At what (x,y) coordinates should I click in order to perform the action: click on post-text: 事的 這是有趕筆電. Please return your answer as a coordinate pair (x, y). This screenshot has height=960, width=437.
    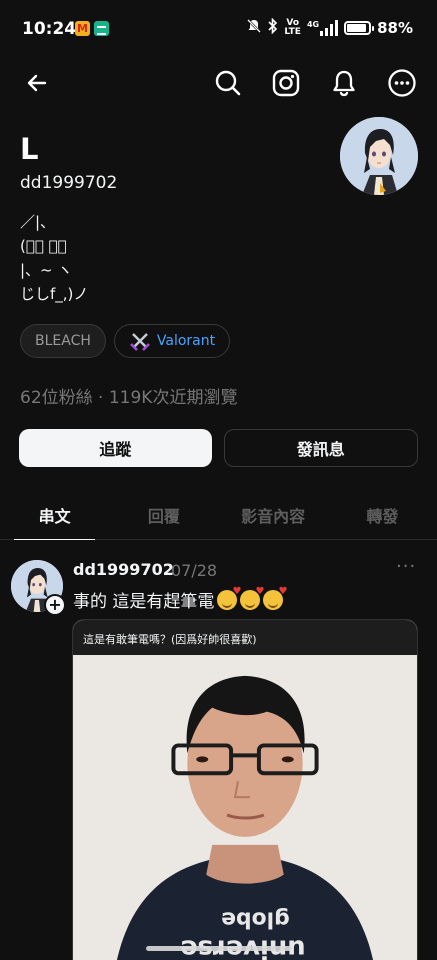
    Looking at the image, I should click on (180, 599).